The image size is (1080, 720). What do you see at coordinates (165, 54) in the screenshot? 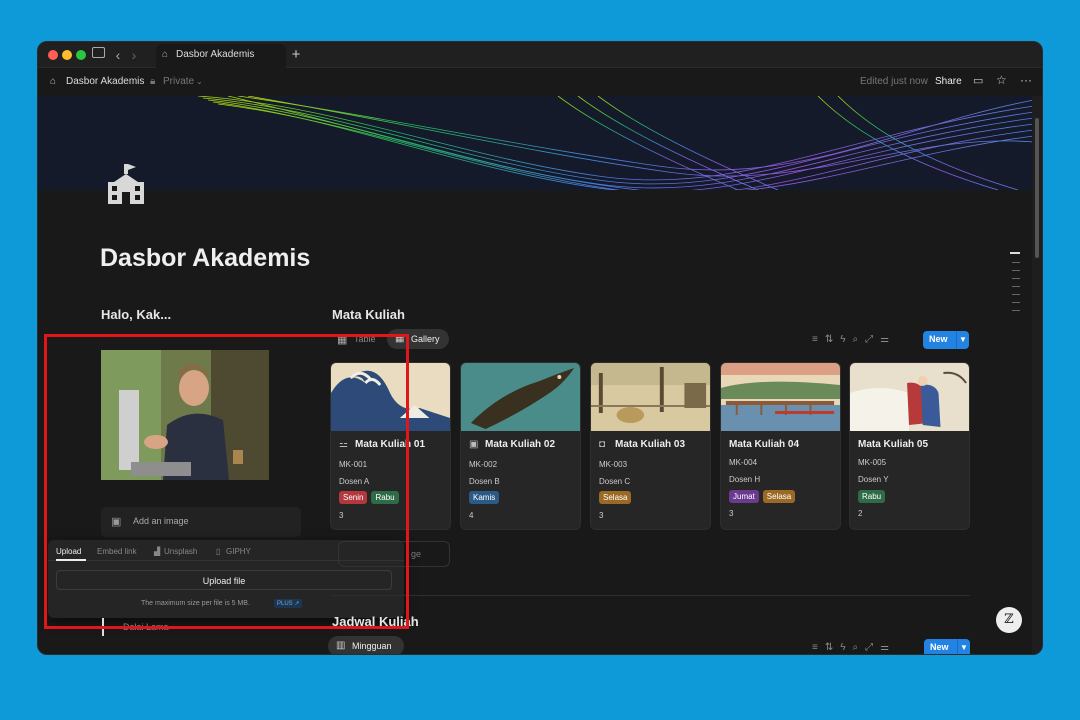
I see `school-icon: ⌂` at bounding box center [165, 54].